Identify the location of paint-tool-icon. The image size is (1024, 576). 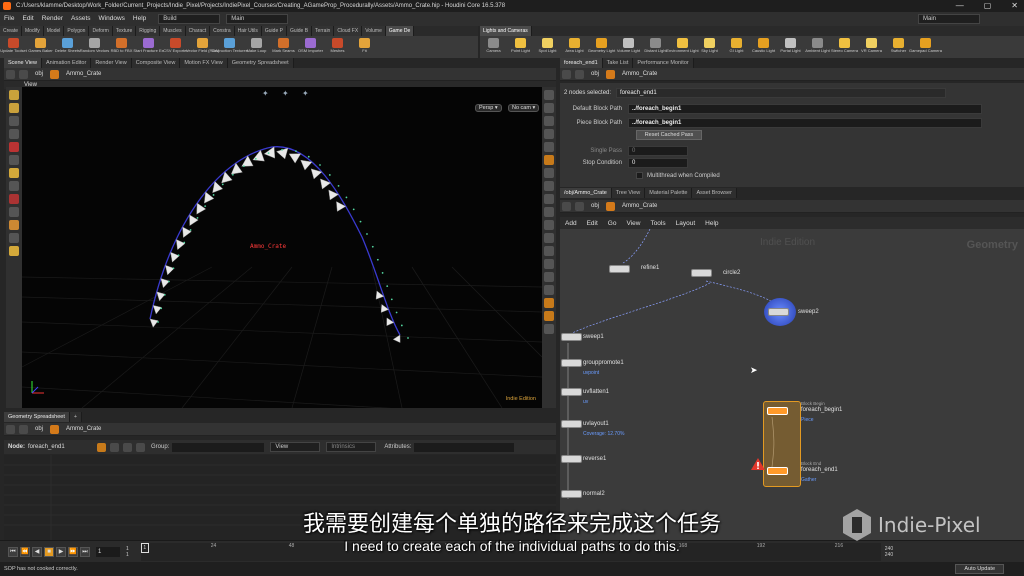
(14, 173).